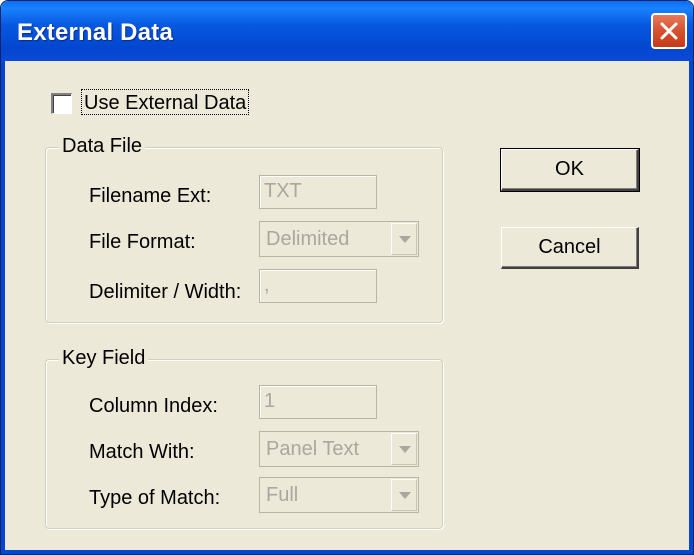 The image size is (694, 555). I want to click on column-index-label: Column Index:, so click(153, 406).